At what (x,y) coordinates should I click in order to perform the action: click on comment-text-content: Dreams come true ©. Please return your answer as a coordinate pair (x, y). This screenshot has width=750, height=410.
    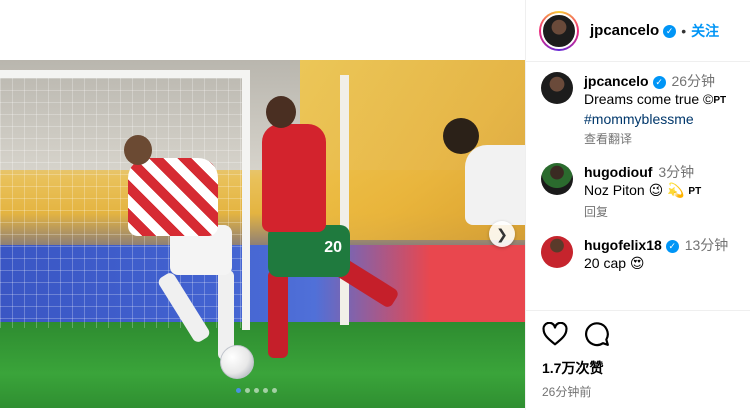
    Looking at the image, I should click on (649, 99).